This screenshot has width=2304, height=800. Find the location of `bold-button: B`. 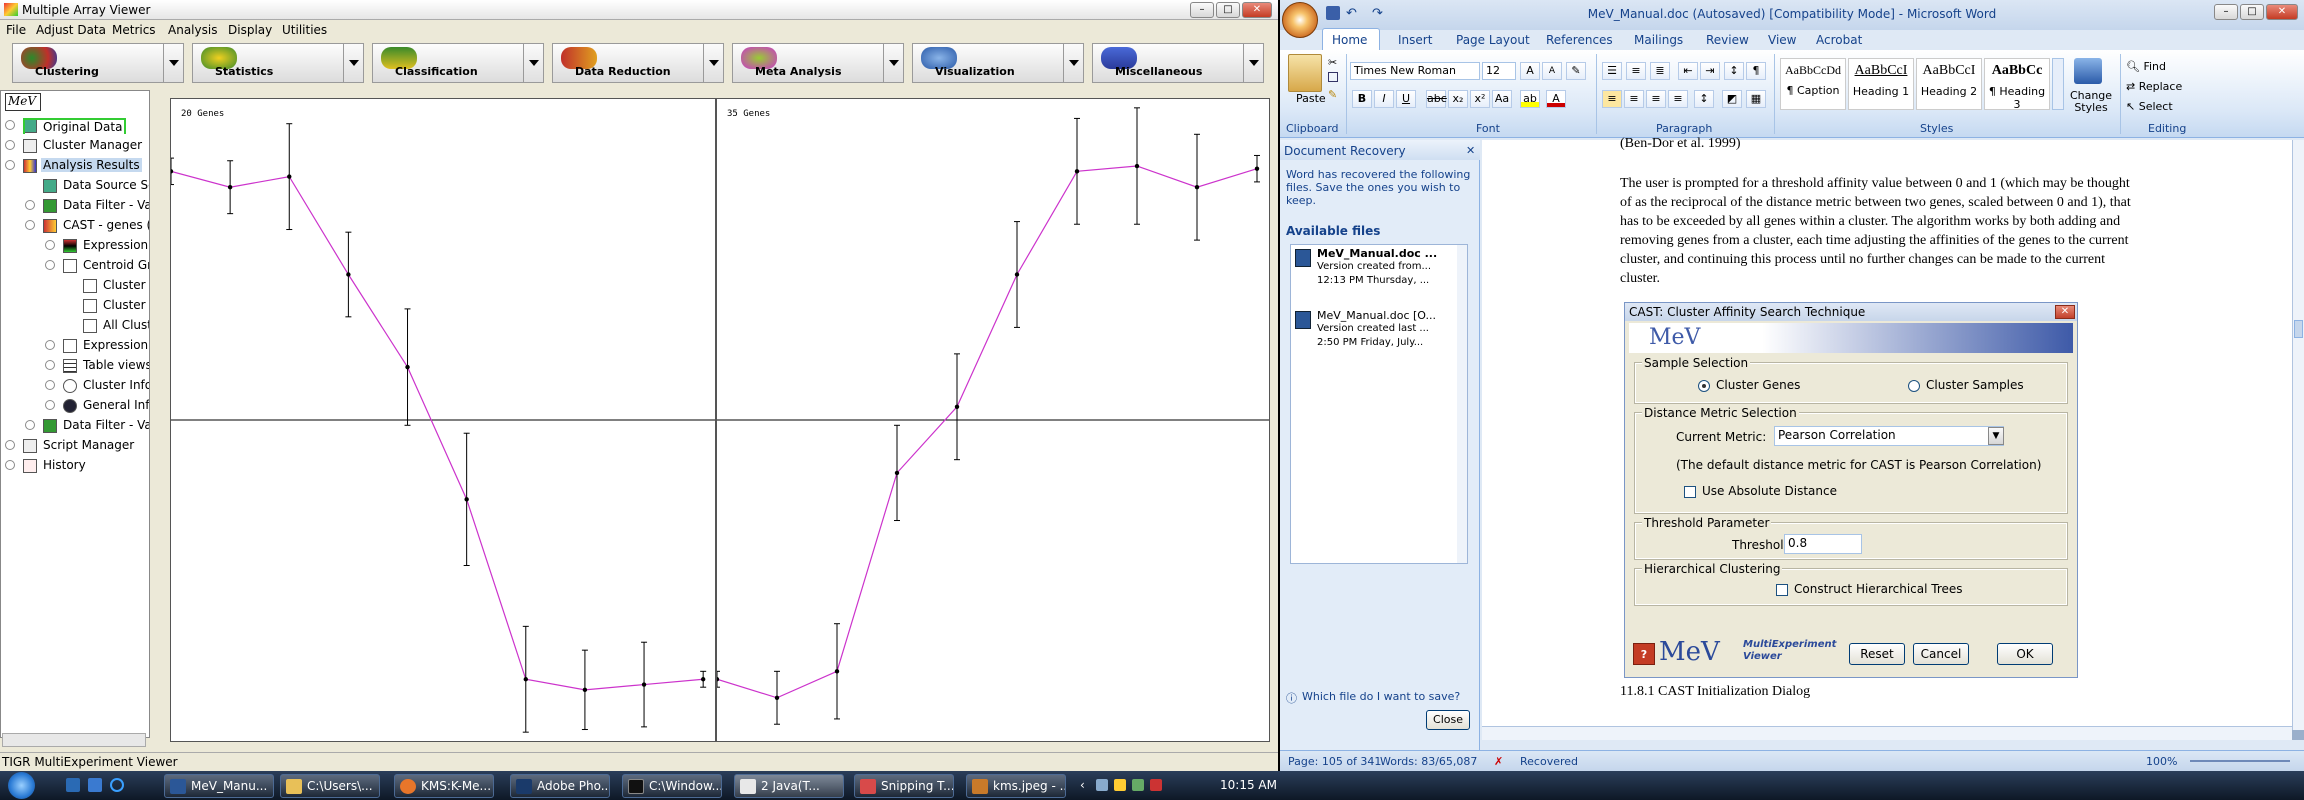

bold-button: B is located at coordinates (1362, 99).